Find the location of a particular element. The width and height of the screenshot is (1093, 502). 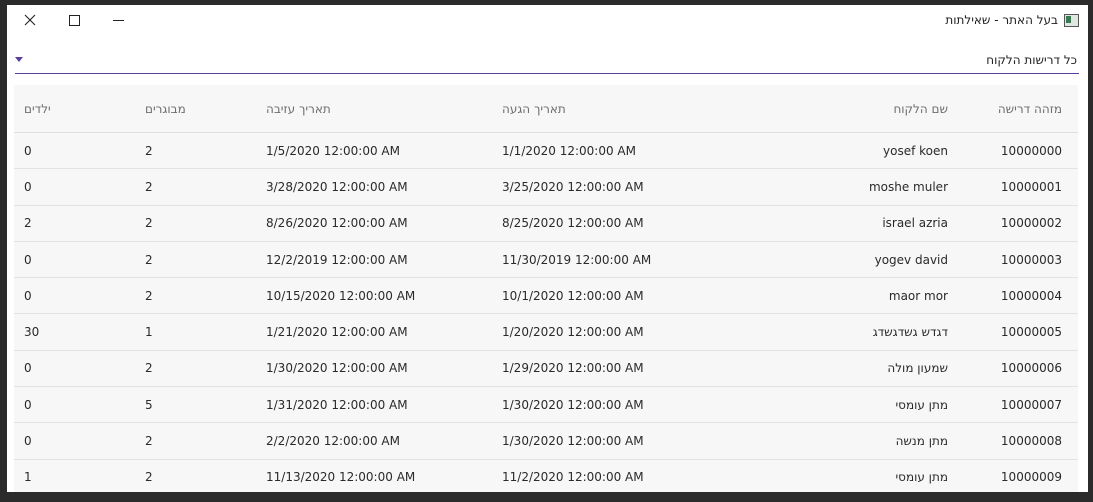

cell-customer-name-text: israel azria is located at coordinates (915, 223).